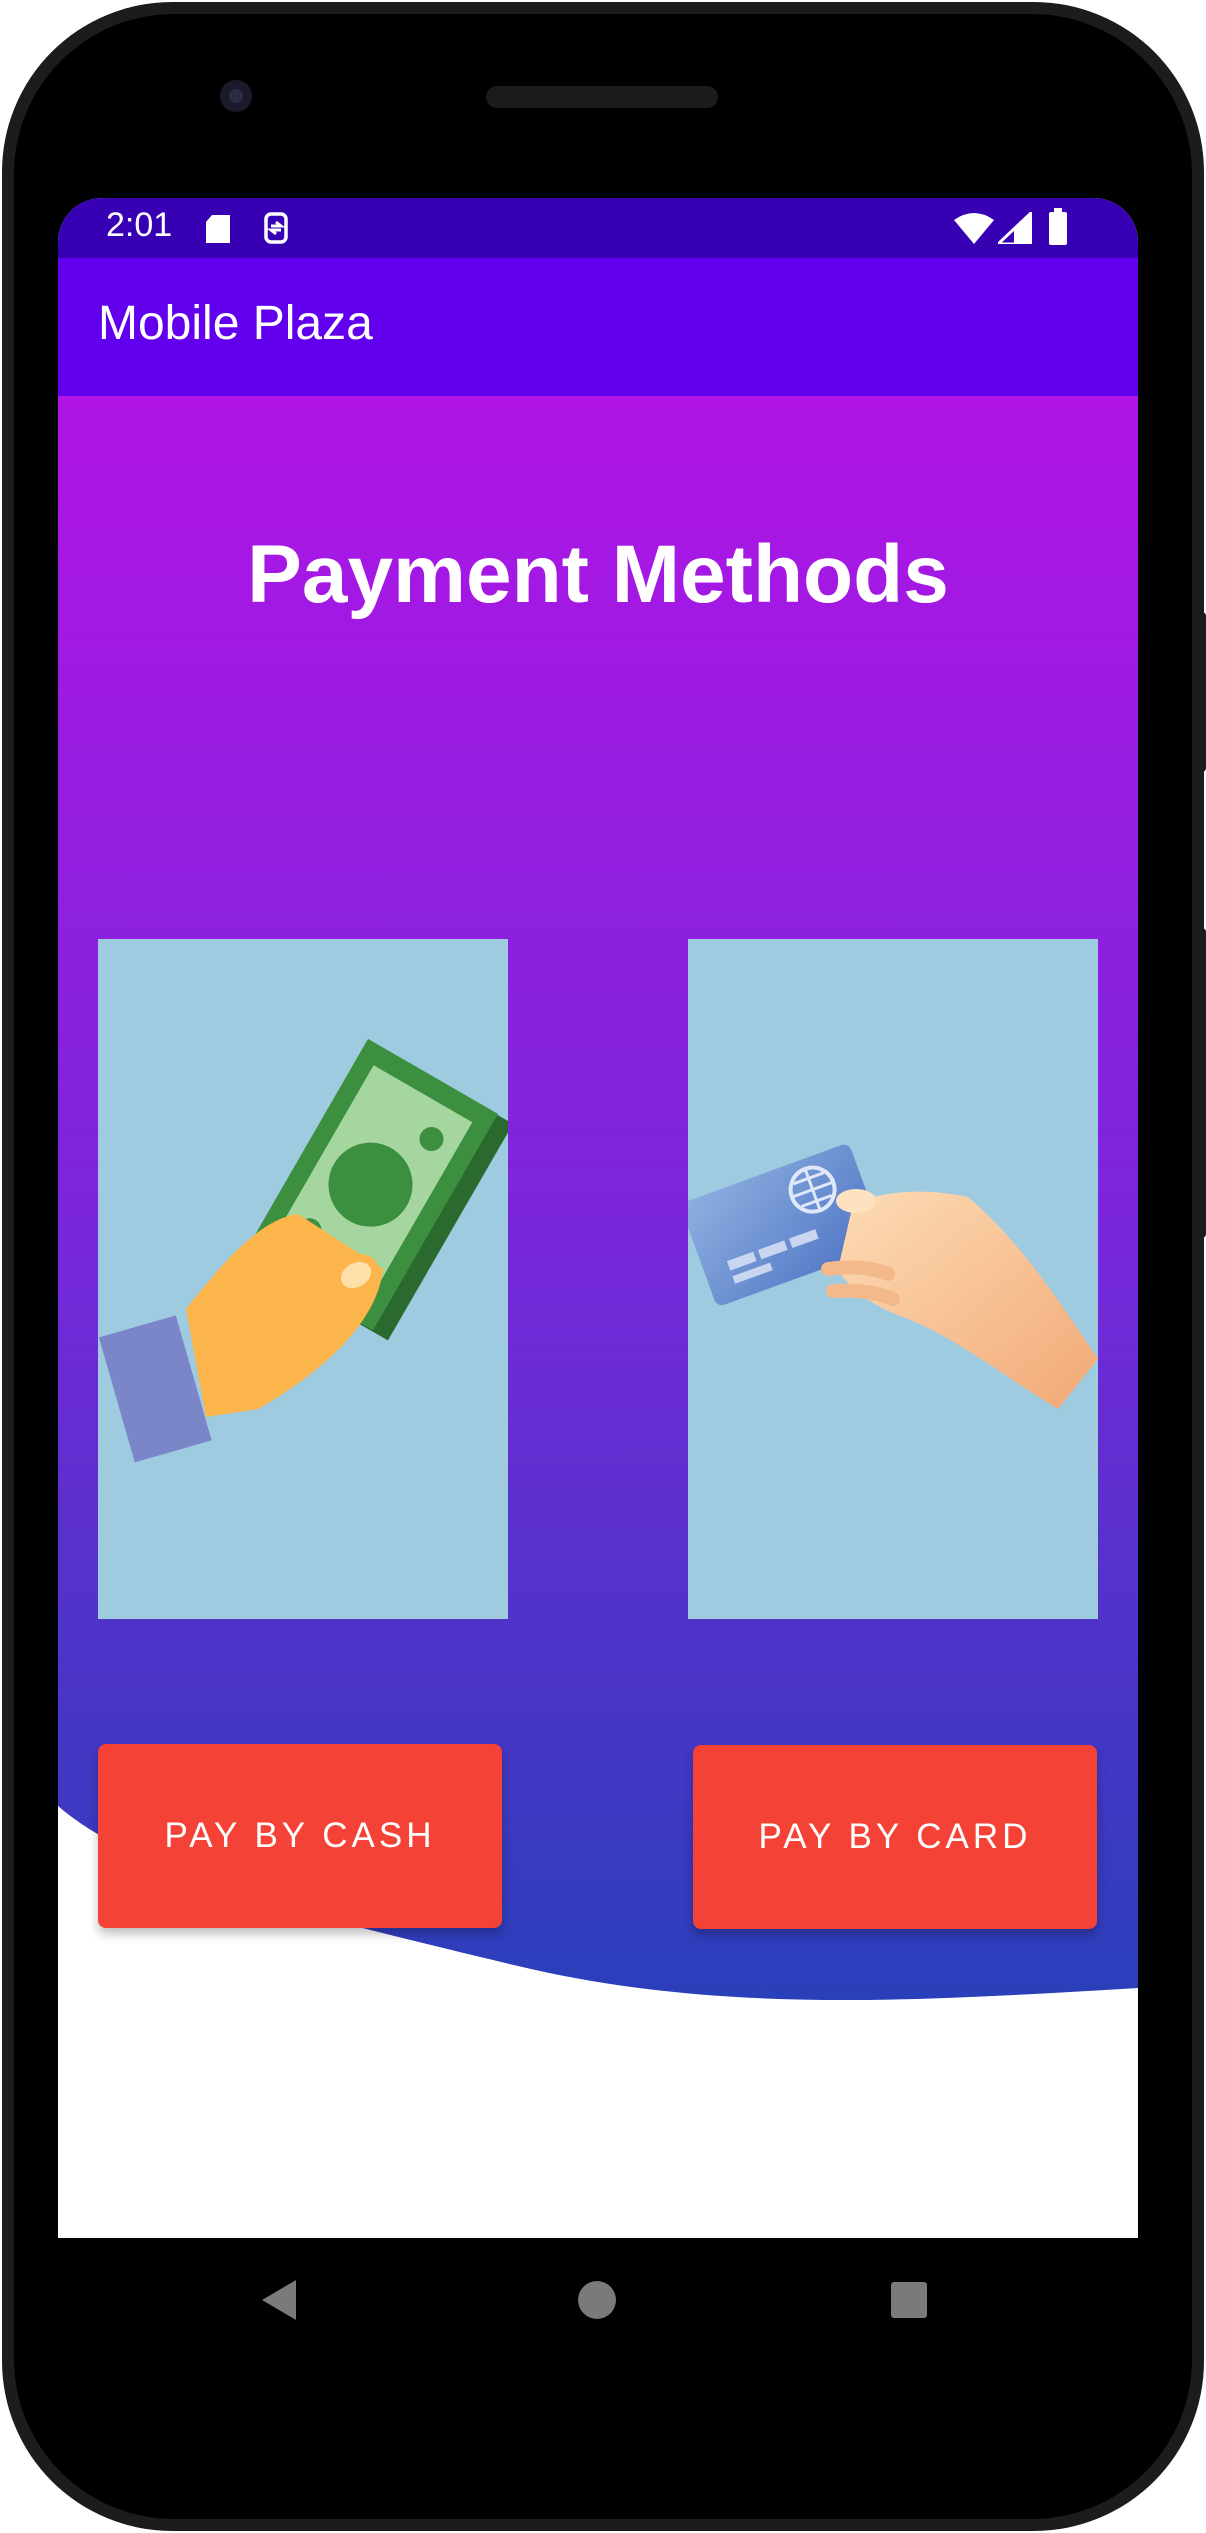  Describe the element at coordinates (280, 2300) in the screenshot. I see `back-icon` at that location.